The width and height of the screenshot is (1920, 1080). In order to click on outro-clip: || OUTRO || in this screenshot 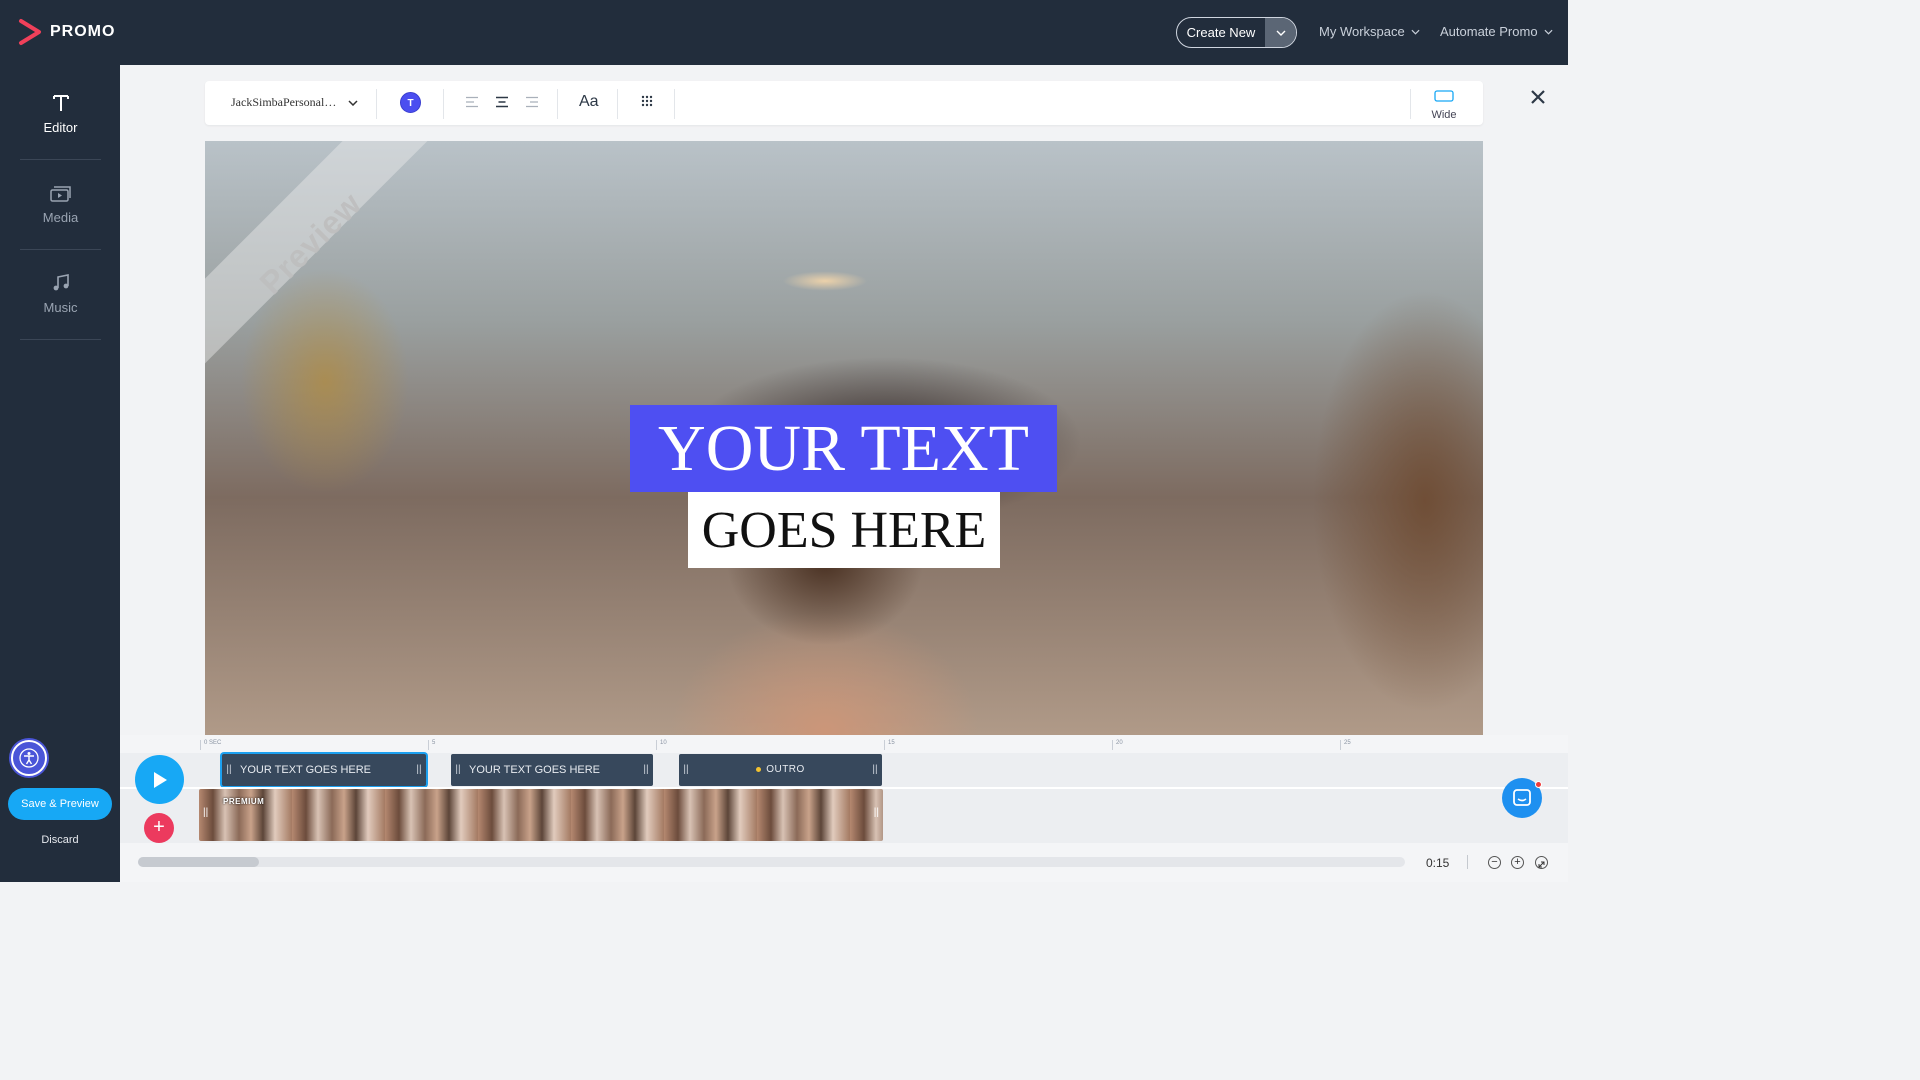, I will do `click(780, 770)`.